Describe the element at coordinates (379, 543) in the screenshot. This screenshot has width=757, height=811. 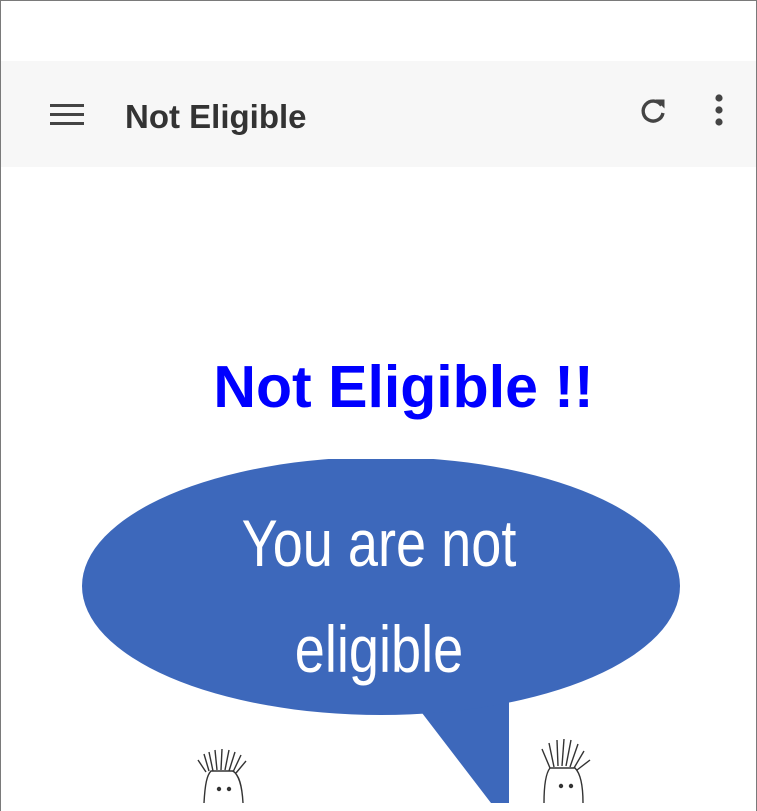
I see `bubble-text-line1: You are not` at that location.